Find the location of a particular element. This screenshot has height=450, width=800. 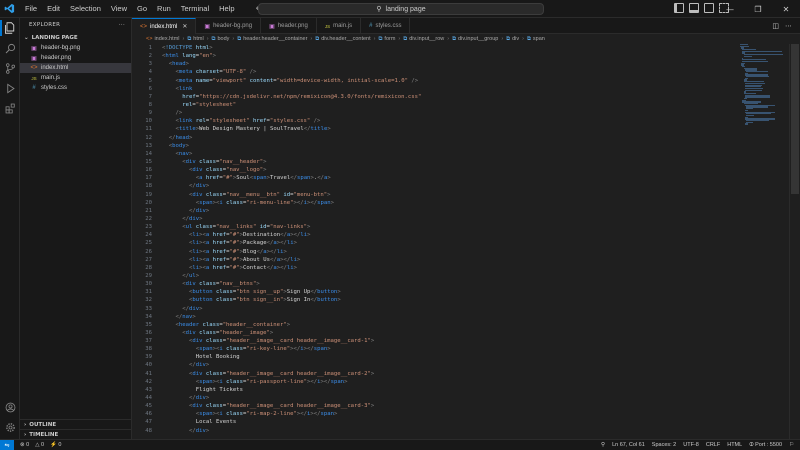

file-item: ▣ header.png is located at coordinates (75, 58).